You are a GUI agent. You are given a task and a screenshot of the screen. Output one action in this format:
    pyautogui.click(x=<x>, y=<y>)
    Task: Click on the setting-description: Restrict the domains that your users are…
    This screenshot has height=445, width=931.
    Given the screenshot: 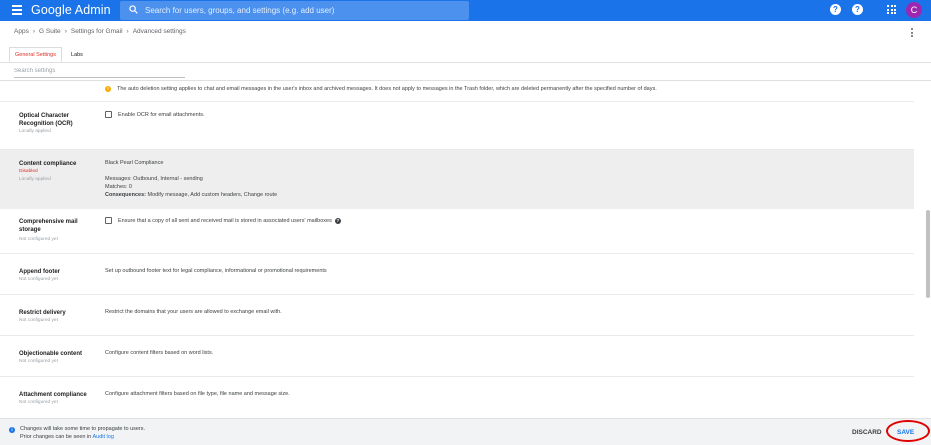 What is the action you would take?
    pyautogui.click(x=193, y=312)
    